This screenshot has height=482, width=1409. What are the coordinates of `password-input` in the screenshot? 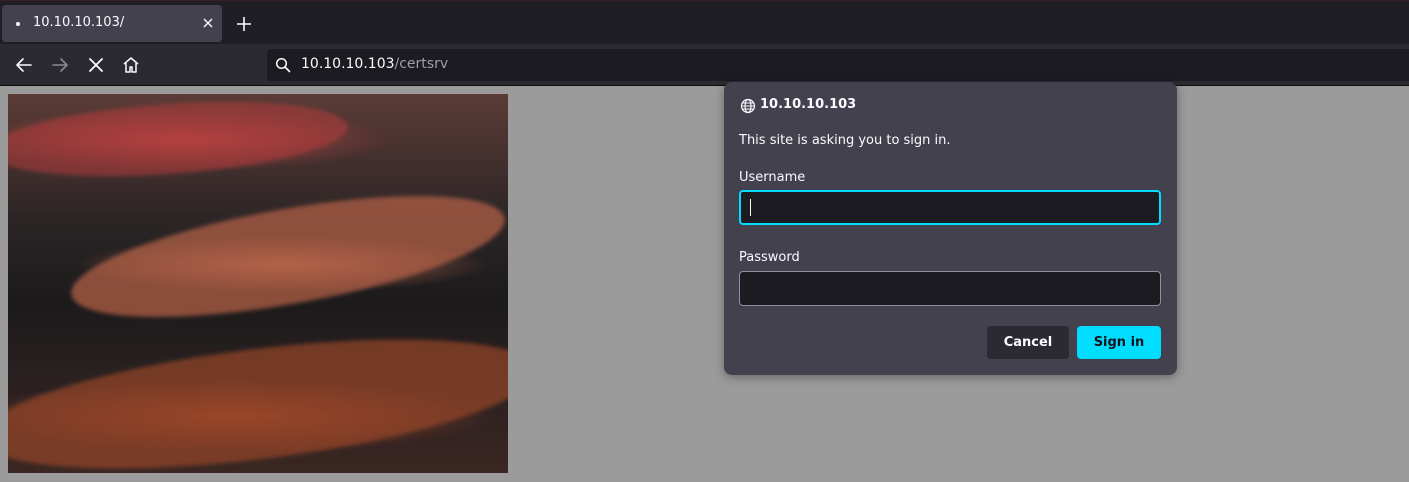 It's located at (950, 288).